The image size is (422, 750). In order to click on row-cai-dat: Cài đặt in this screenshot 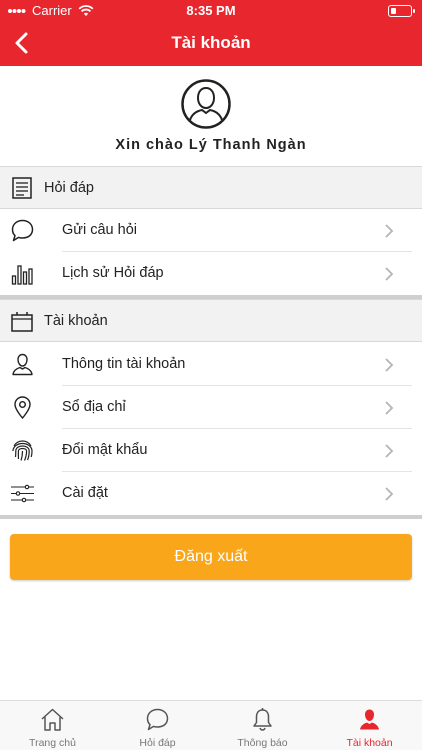, I will do `click(211, 493)`.